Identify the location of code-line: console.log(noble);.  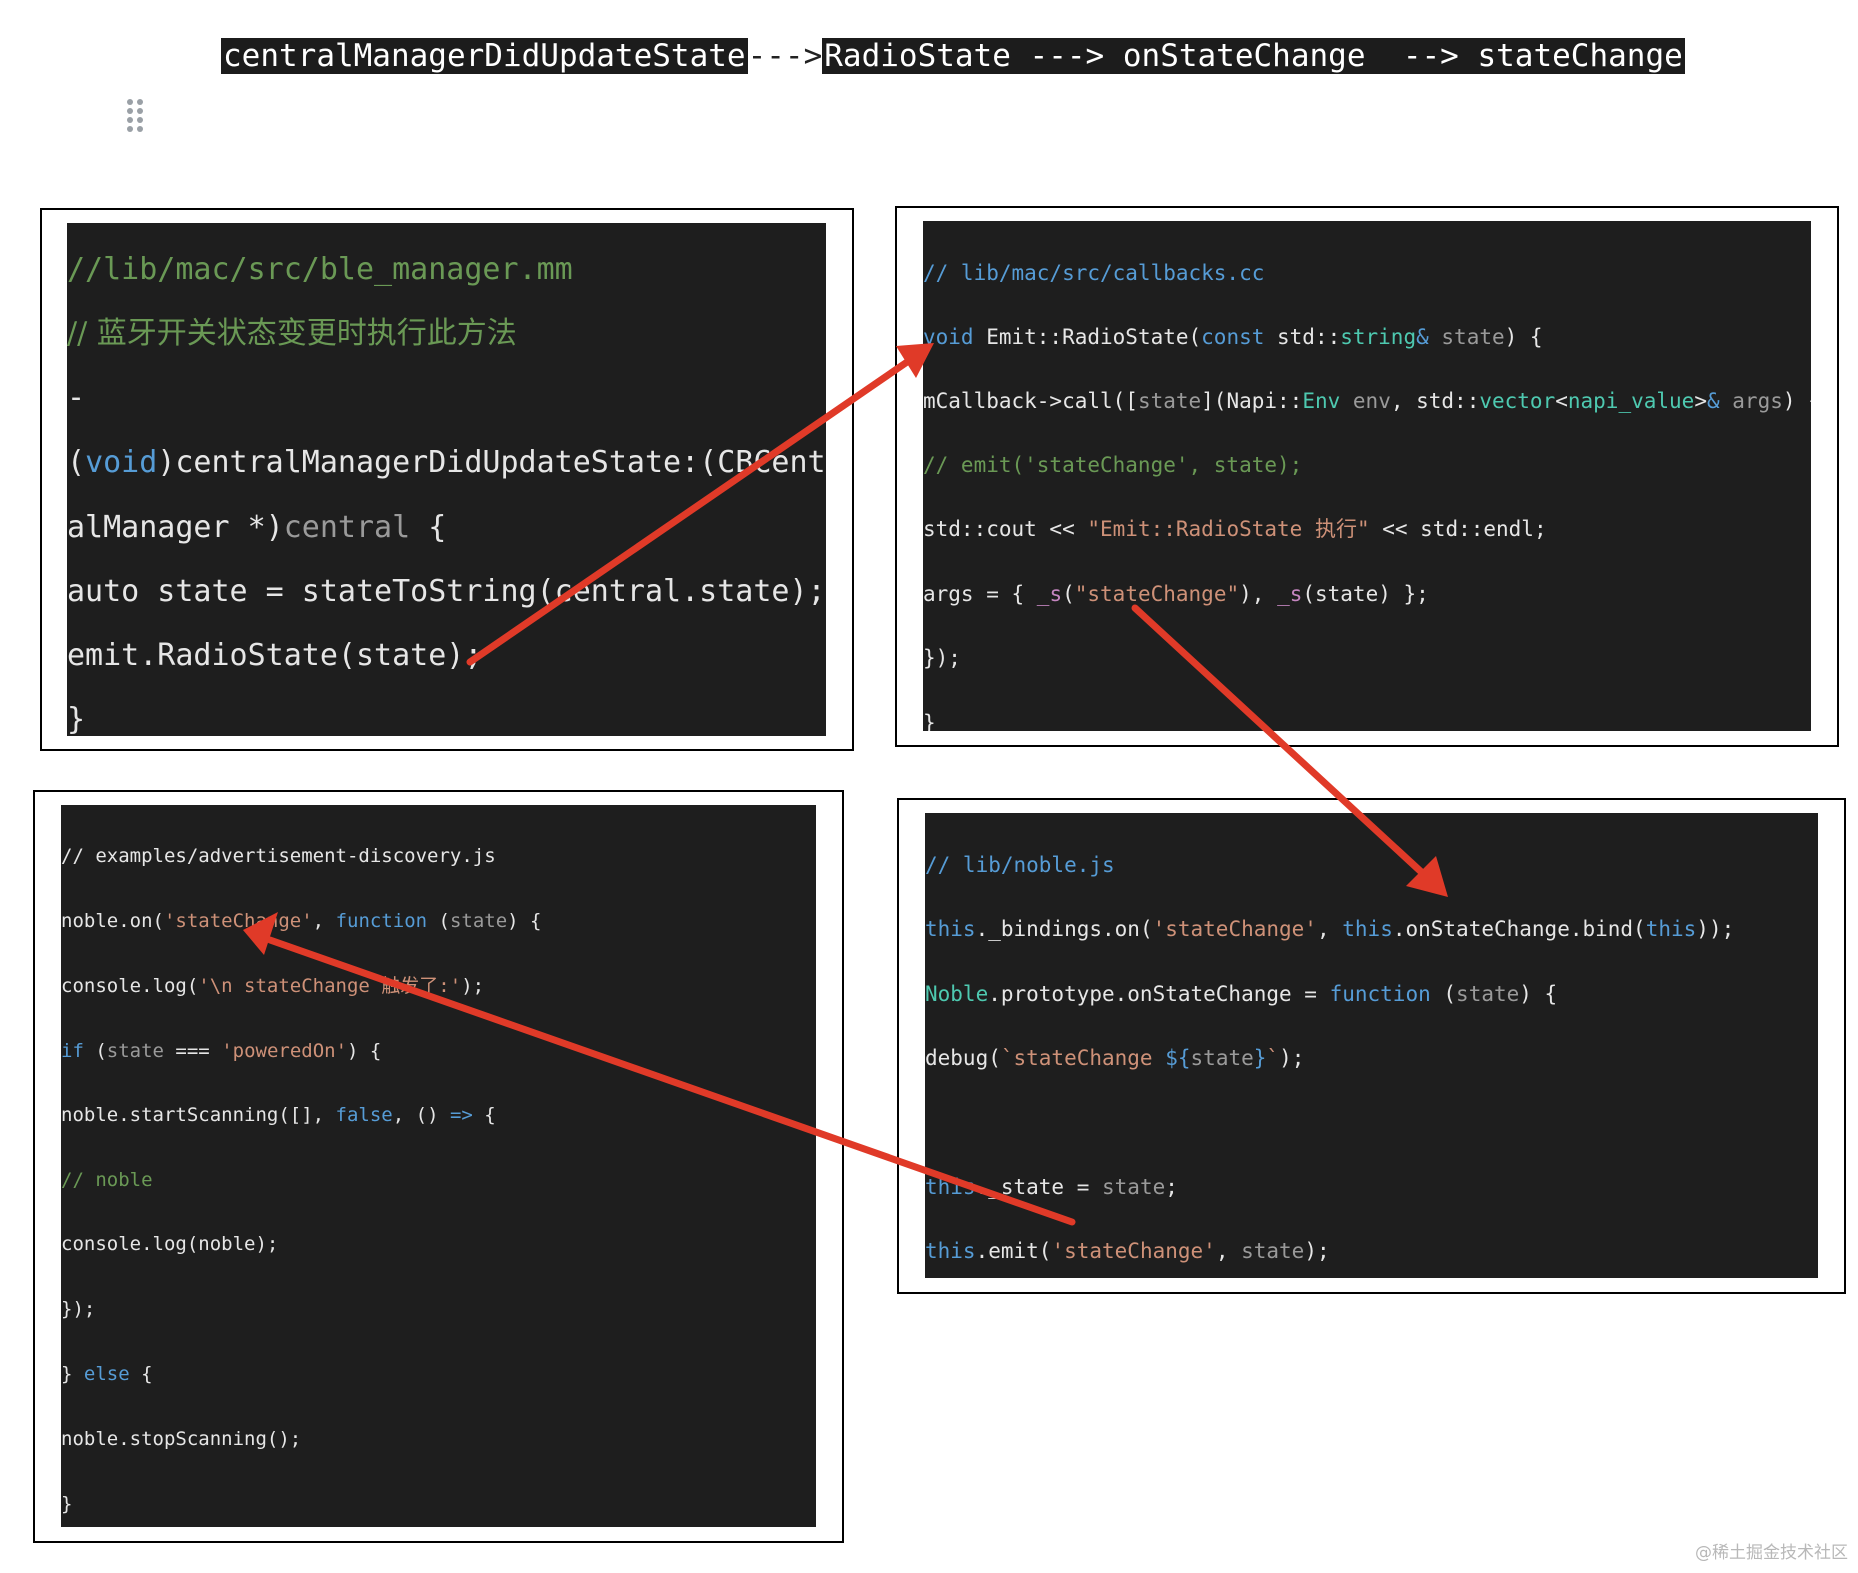
(170, 1244).